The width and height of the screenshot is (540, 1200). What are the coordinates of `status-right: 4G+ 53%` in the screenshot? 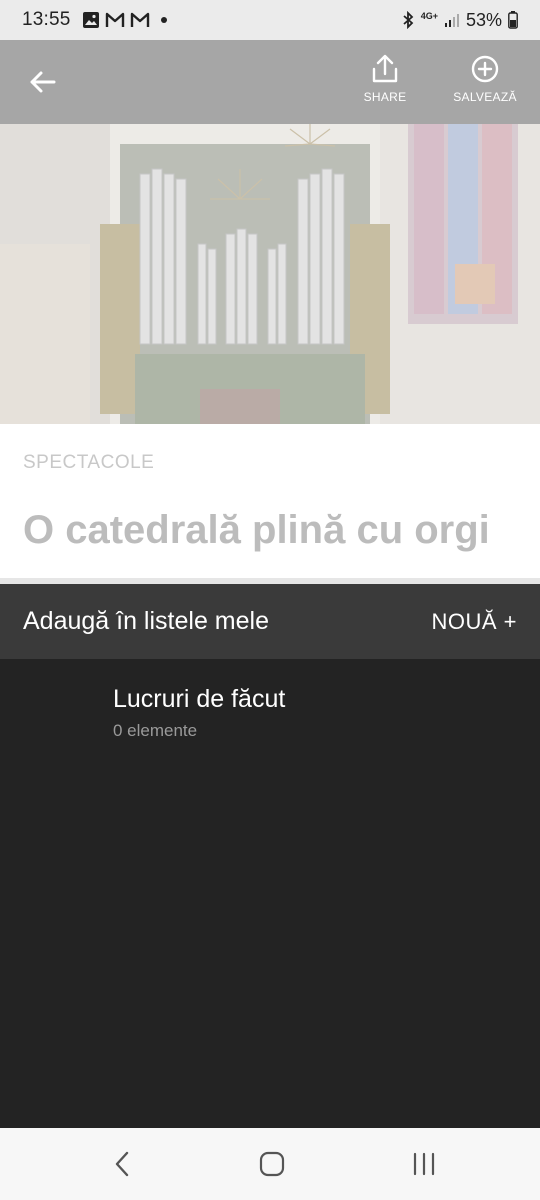 It's located at (459, 20).